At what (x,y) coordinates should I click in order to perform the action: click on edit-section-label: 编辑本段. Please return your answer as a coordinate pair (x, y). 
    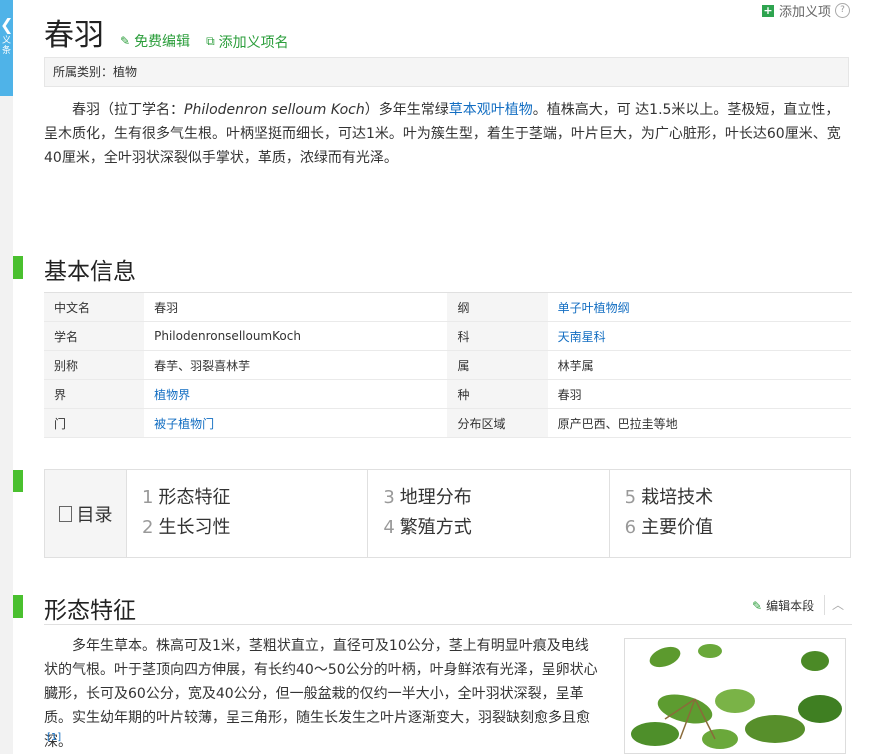
    Looking at the image, I should click on (790, 606).